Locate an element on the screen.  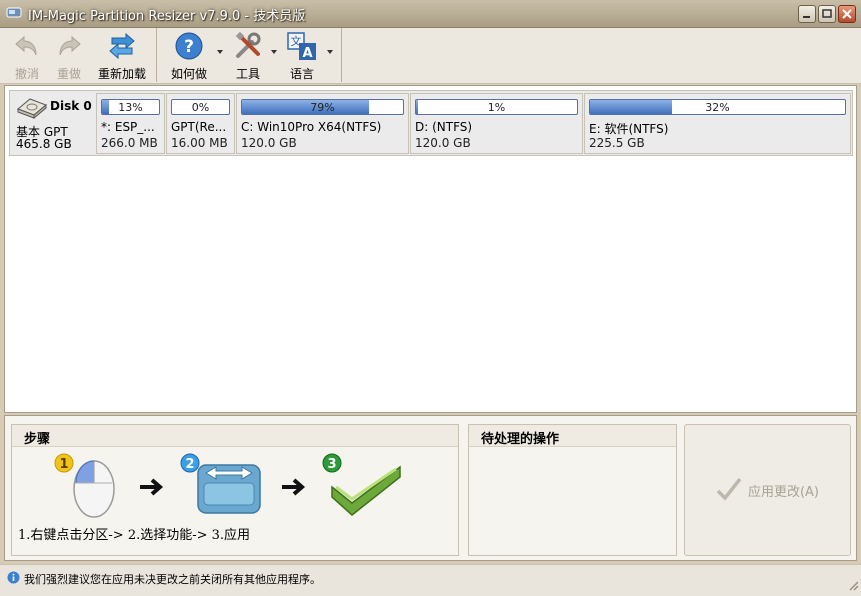
howto-button: ? 如何做 is located at coordinates (189, 56).